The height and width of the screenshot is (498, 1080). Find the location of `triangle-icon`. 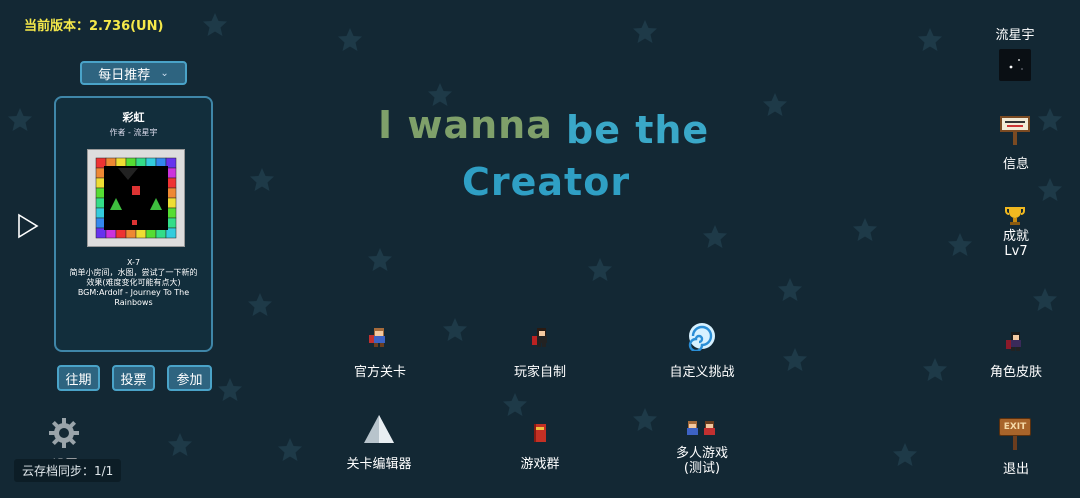

triangle-icon is located at coordinates (379, 429).